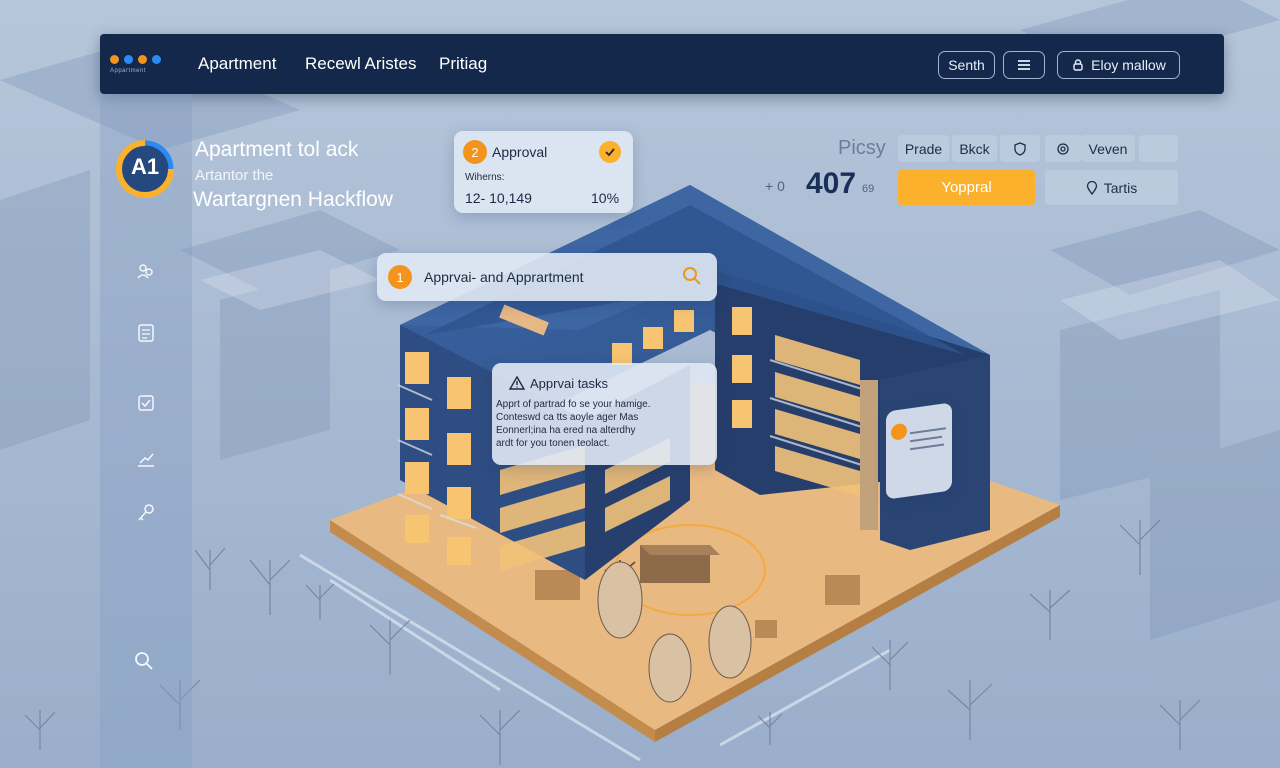  Describe the element at coordinates (1091, 187) in the screenshot. I see `location-pin-icon` at that location.